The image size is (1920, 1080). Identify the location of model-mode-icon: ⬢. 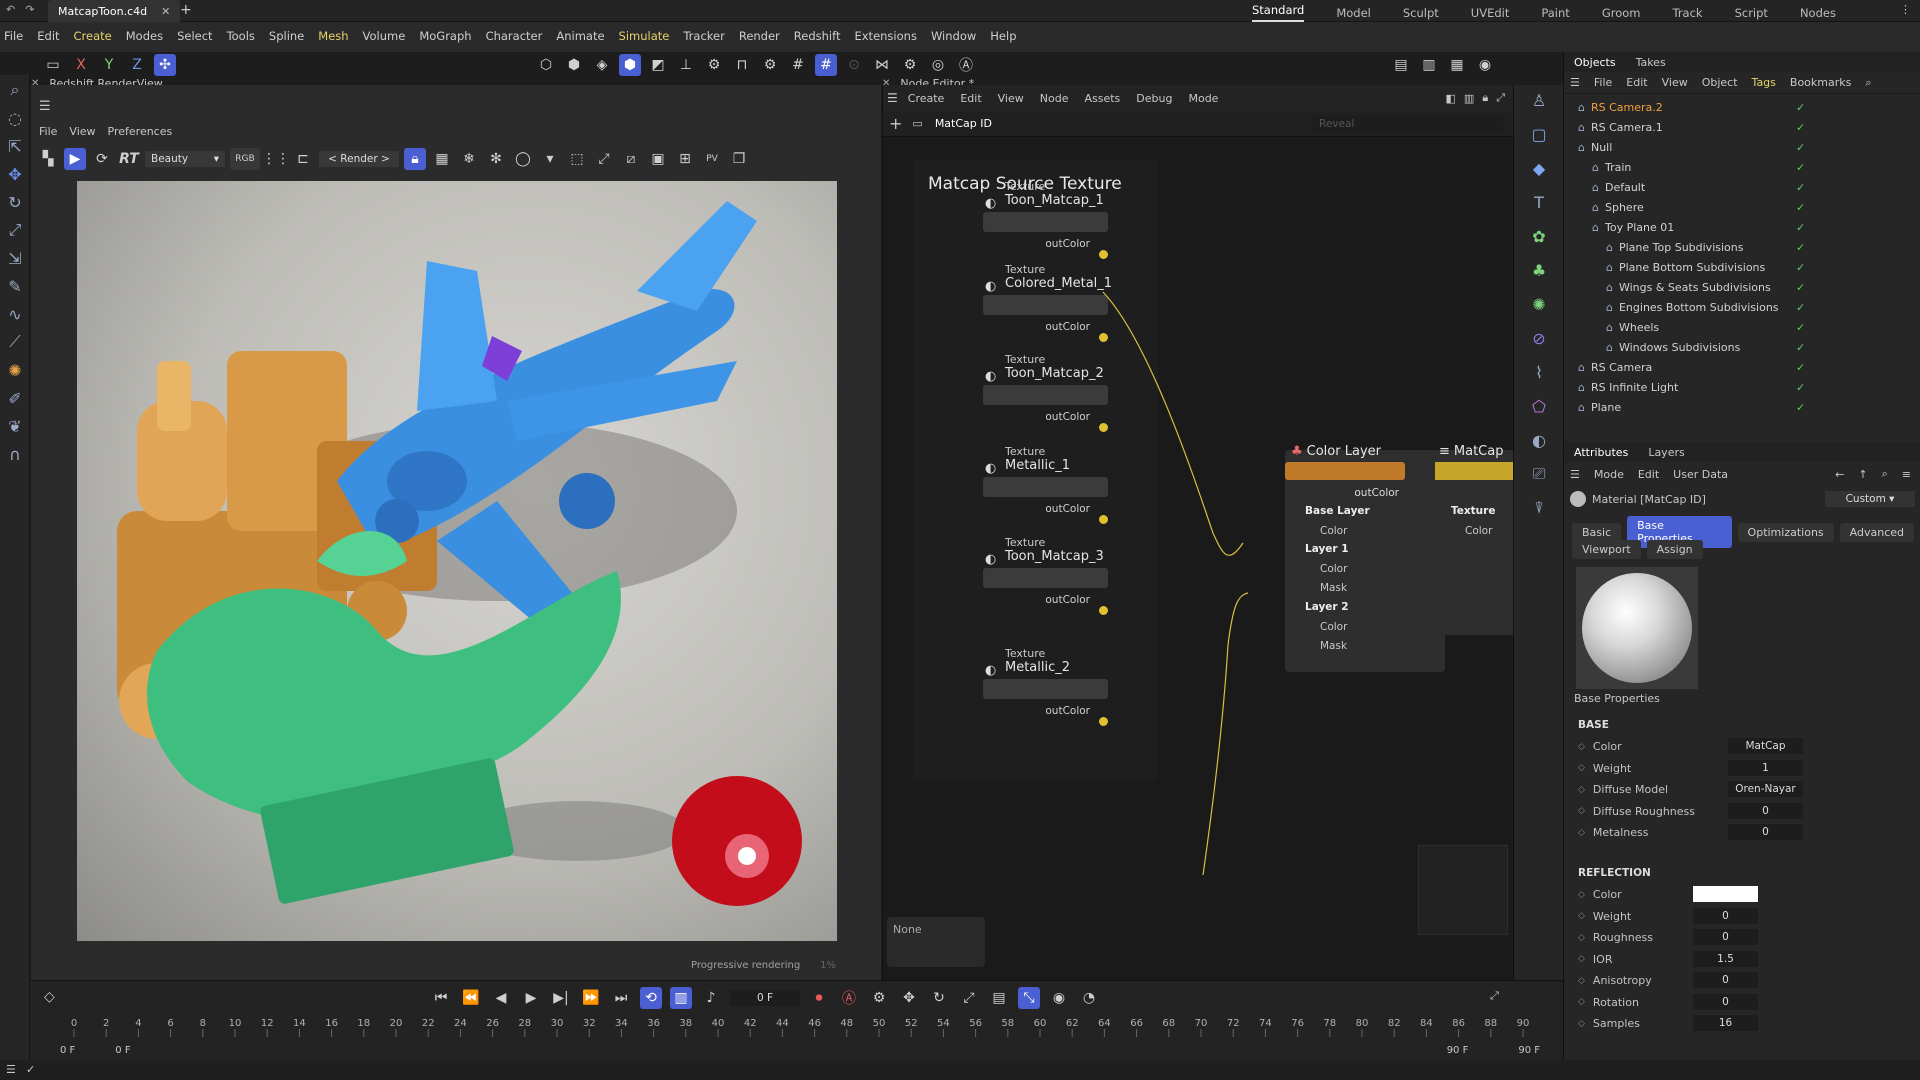
(630, 65).